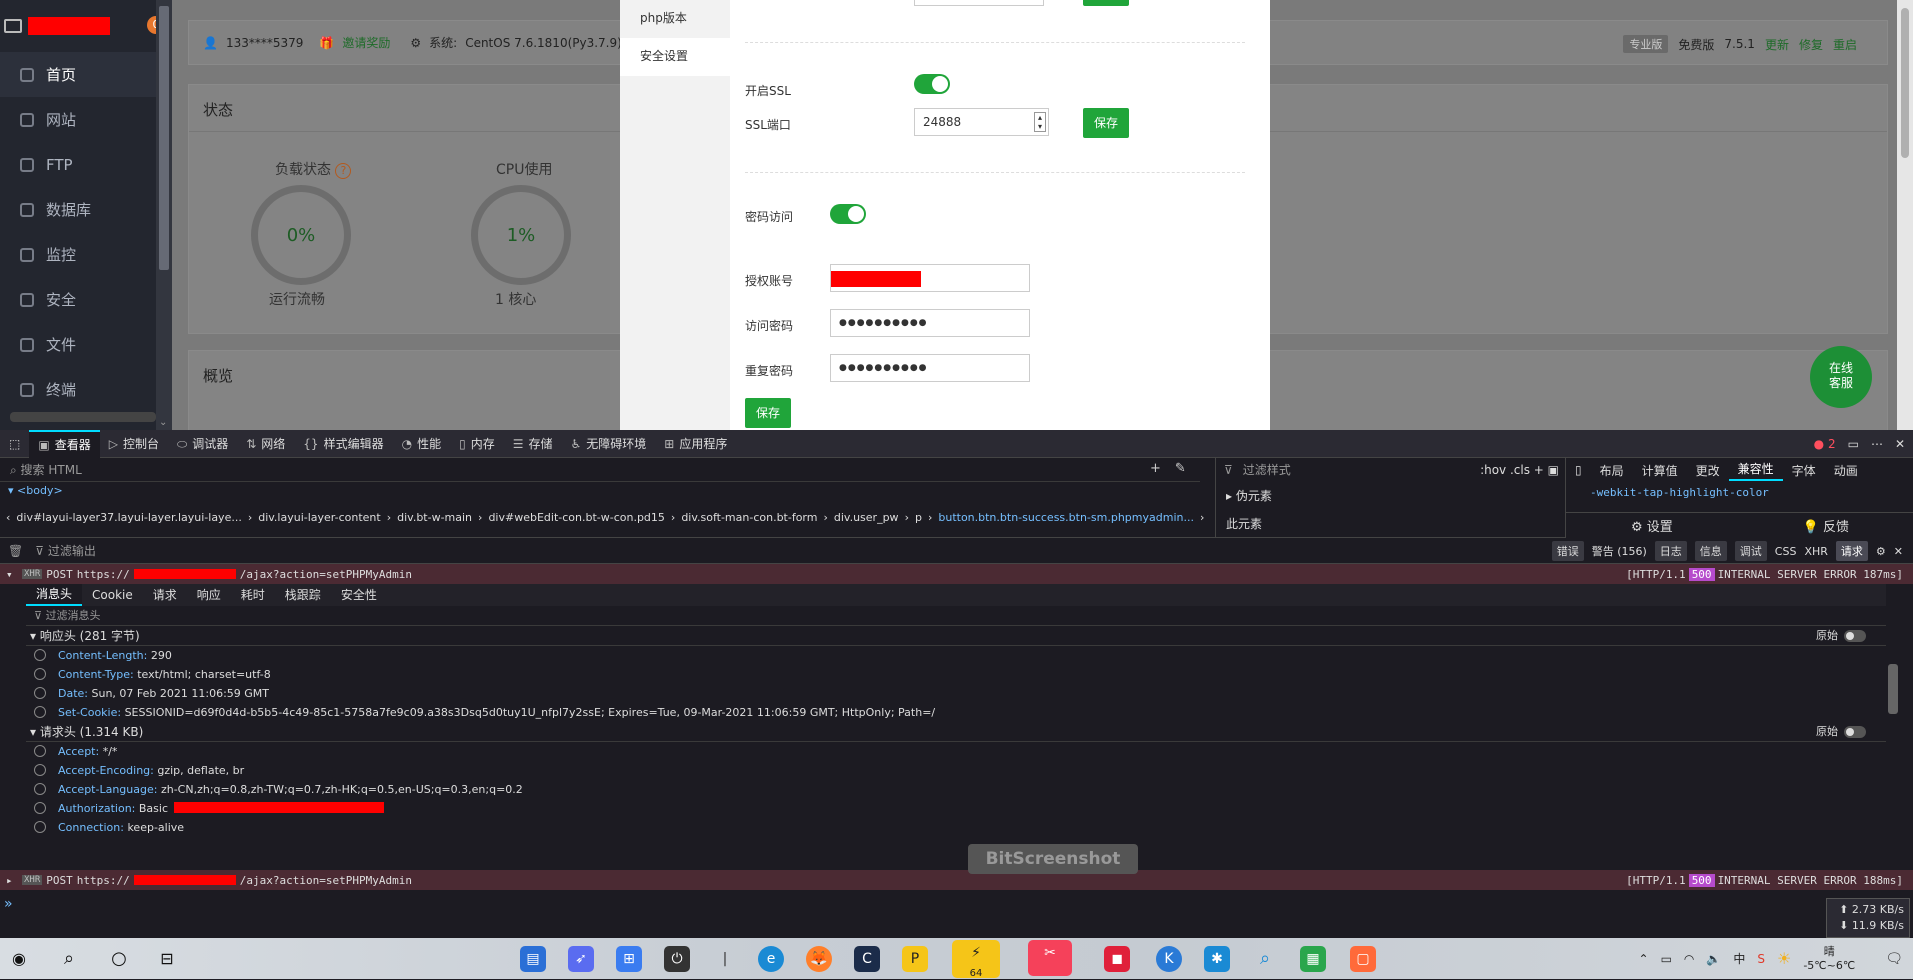  Describe the element at coordinates (956, 636) in the screenshot. I see `response-headers-section: ▾ 响应头 (281 字节) 原始` at that location.